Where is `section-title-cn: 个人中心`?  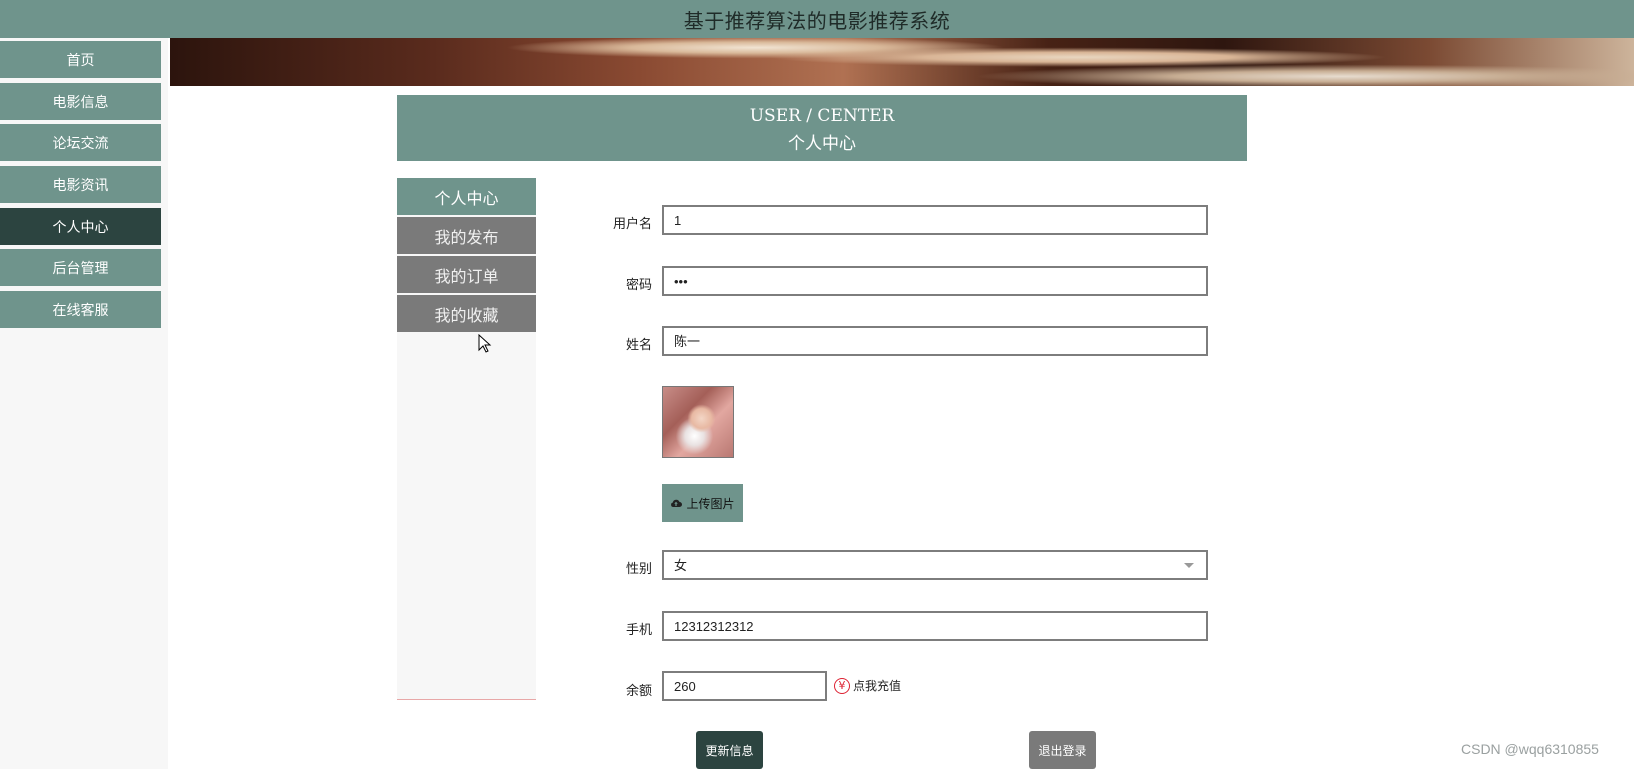
section-title-cn: 个人中心 is located at coordinates (822, 144).